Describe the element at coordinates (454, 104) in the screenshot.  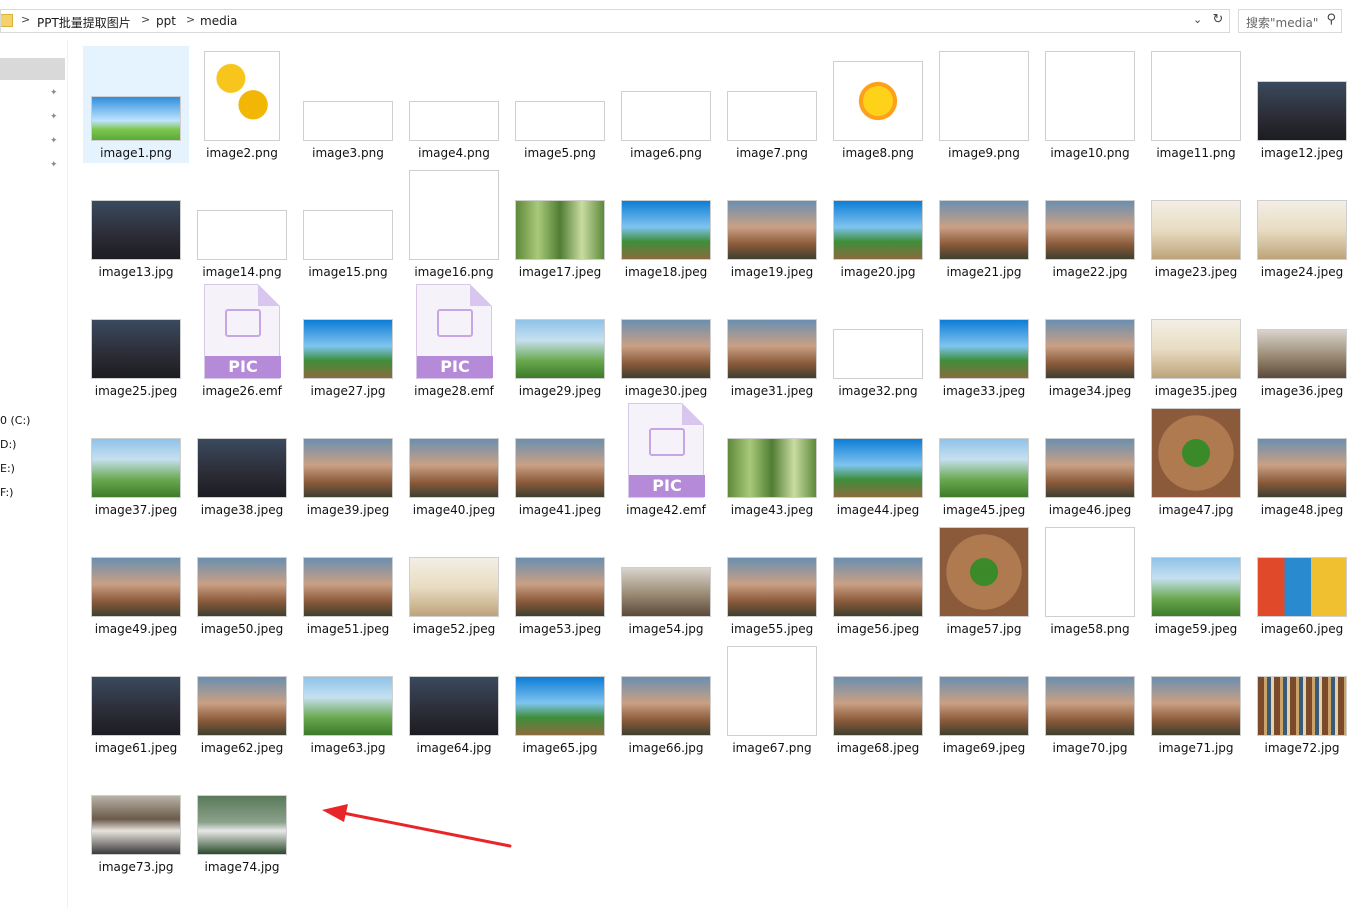
I see `file-item: image4.png` at that location.